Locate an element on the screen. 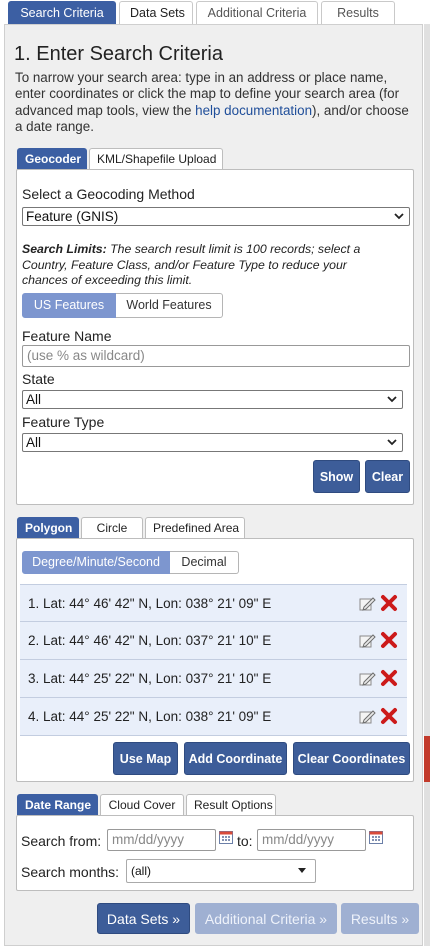  tab-kml-shapefile-upload: KML/Shapefile Upload is located at coordinates (156, 158).